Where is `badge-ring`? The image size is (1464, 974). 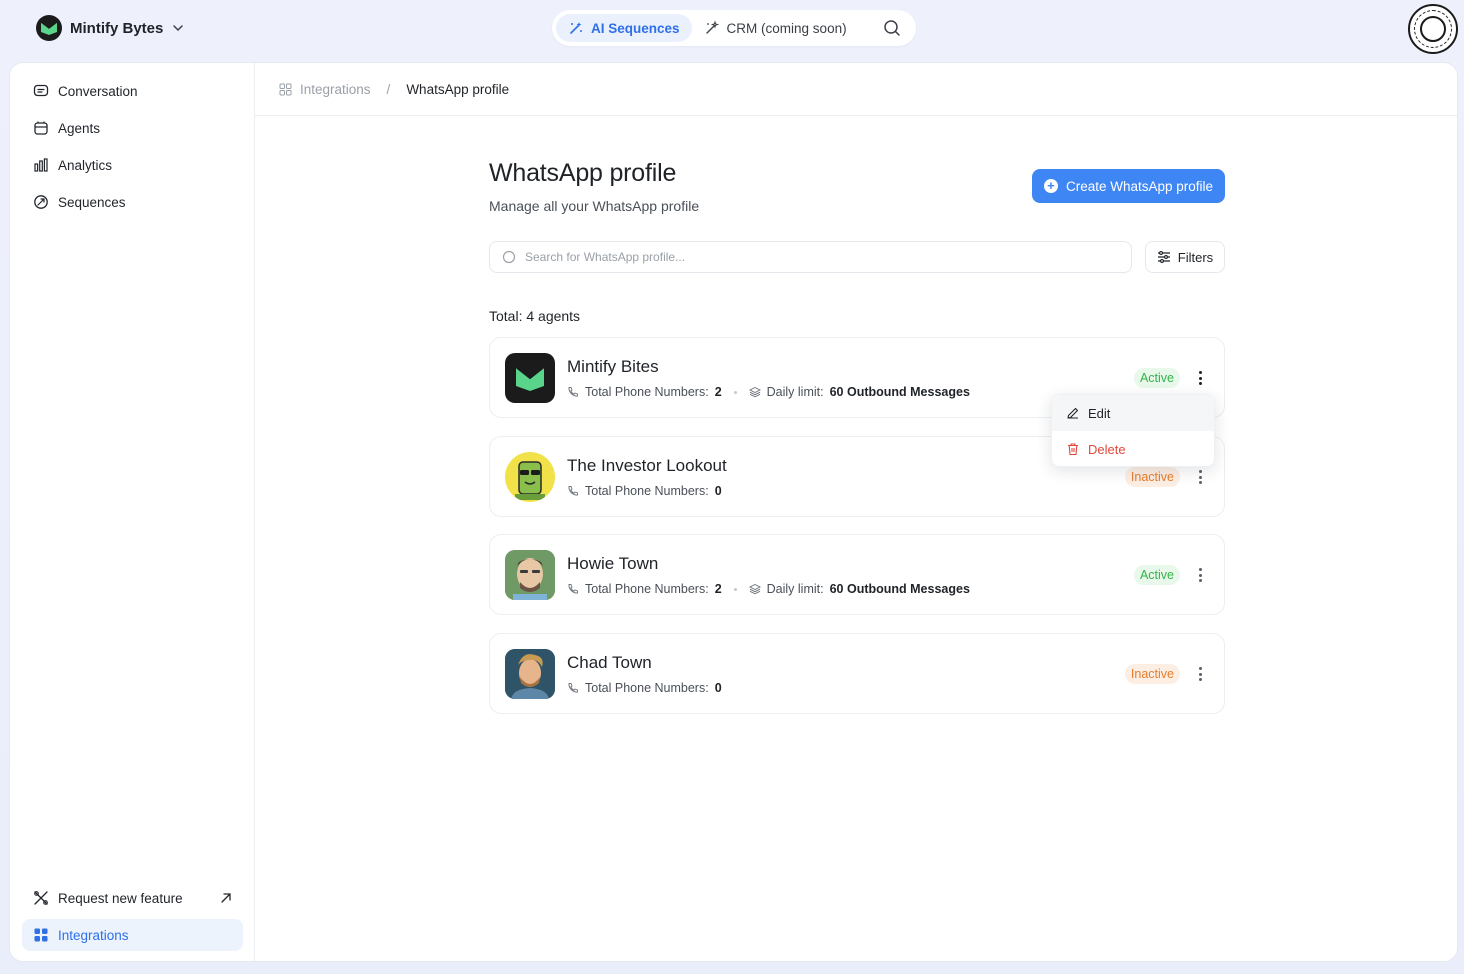 badge-ring is located at coordinates (1433, 29).